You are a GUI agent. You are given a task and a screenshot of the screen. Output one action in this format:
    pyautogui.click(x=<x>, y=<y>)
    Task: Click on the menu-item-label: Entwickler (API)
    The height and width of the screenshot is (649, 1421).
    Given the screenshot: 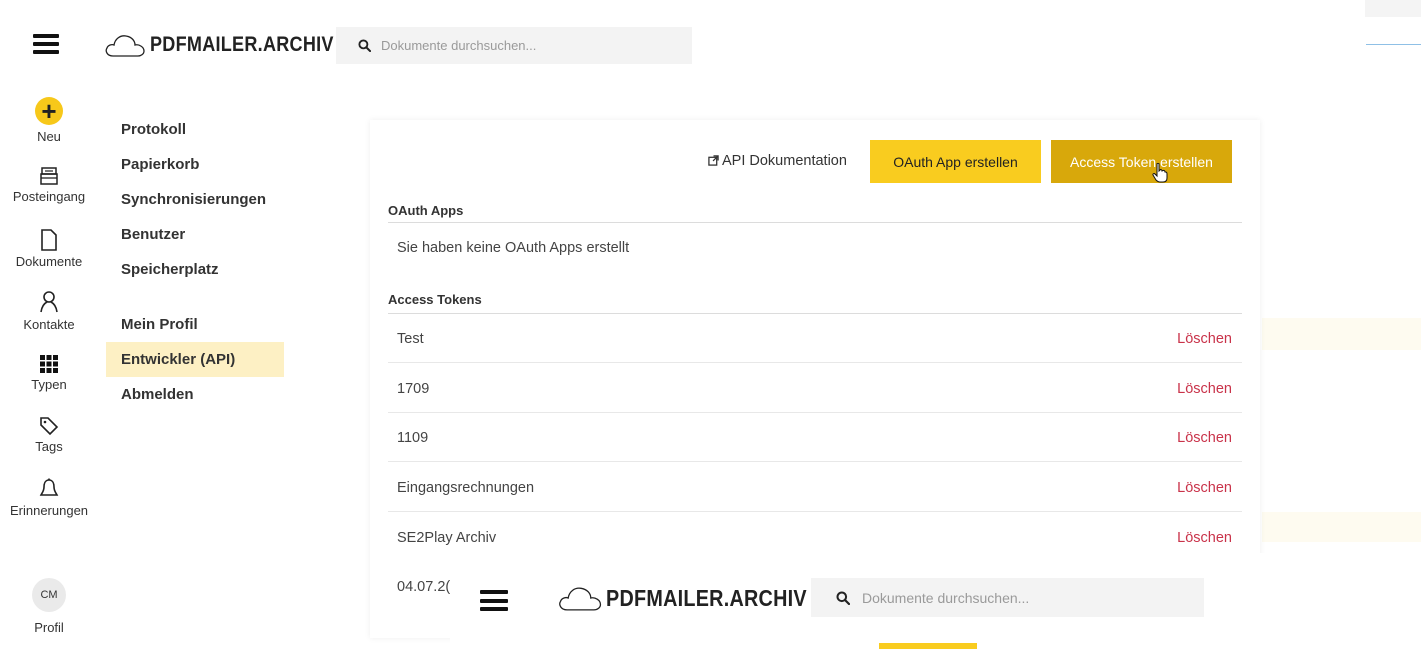 What is the action you would take?
    pyautogui.click(x=178, y=359)
    